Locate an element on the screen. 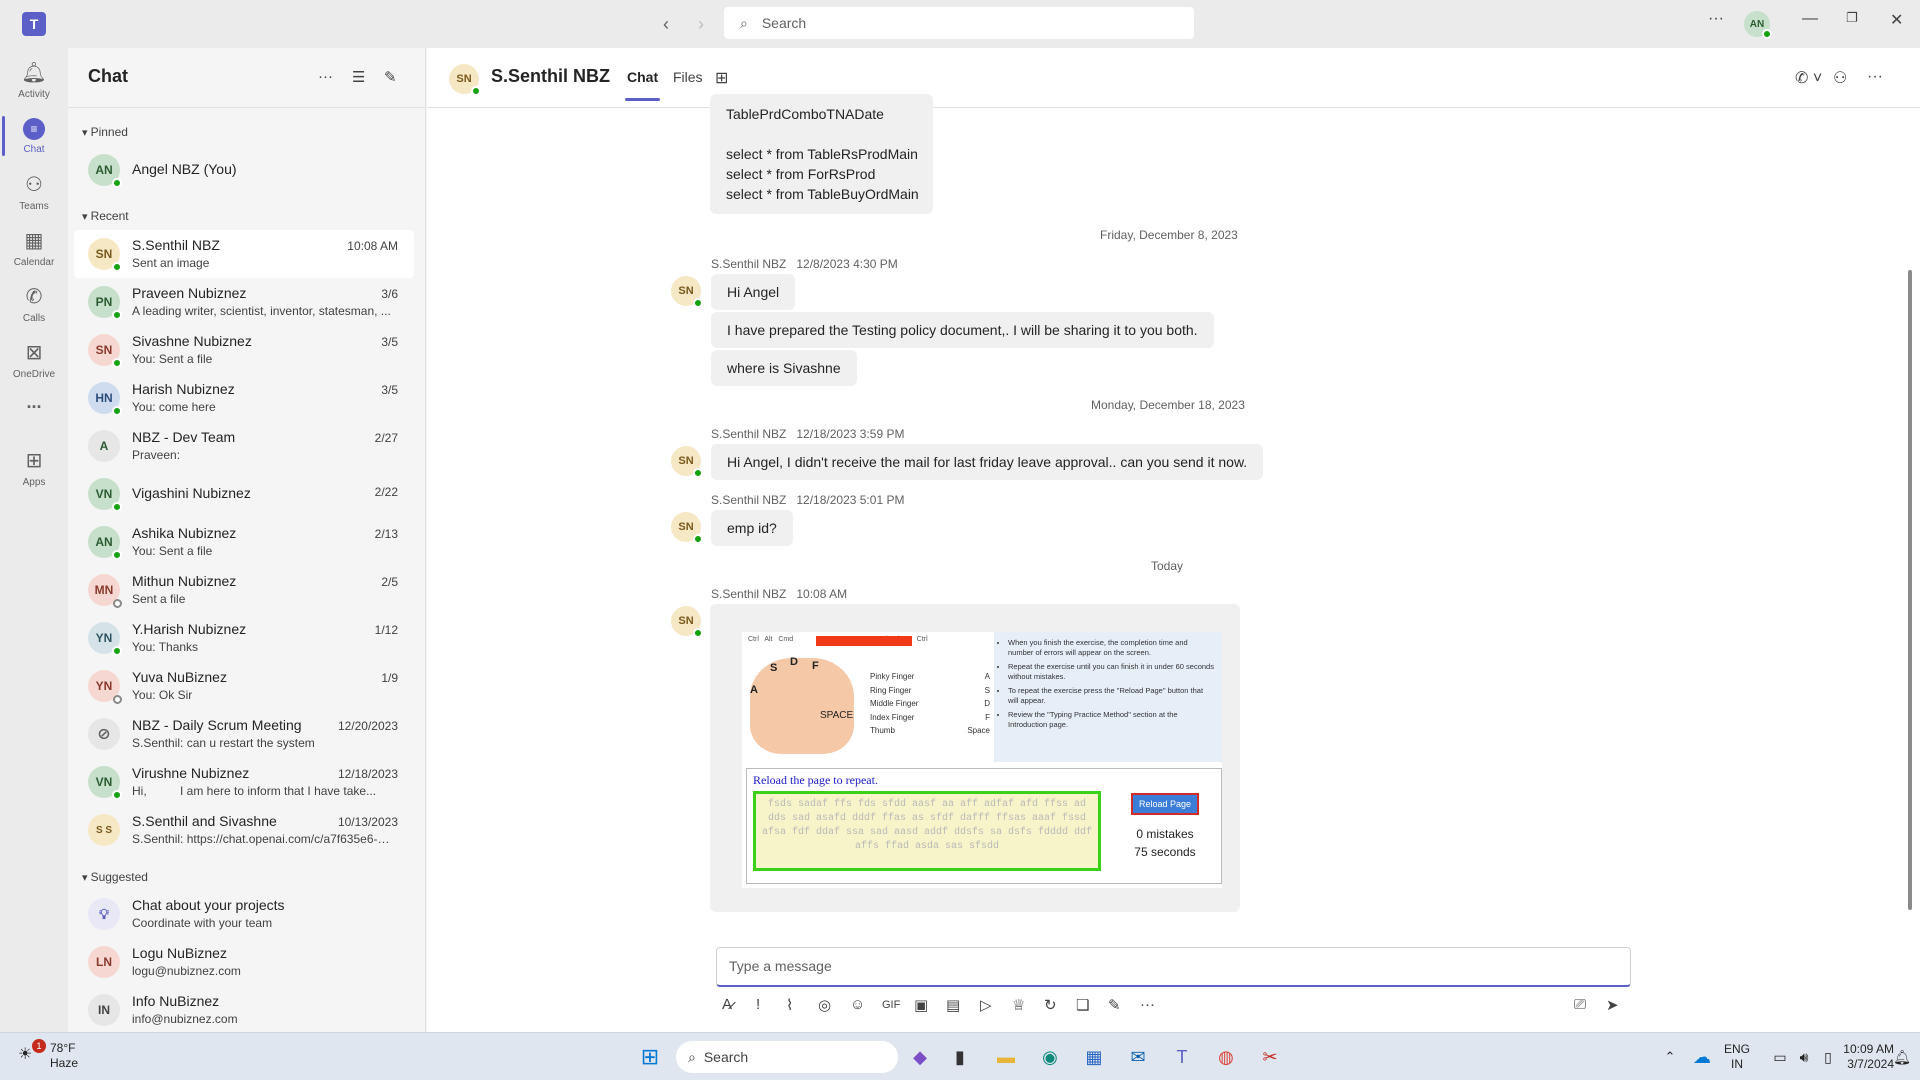  format-icon: A̷ is located at coordinates (727, 1004).